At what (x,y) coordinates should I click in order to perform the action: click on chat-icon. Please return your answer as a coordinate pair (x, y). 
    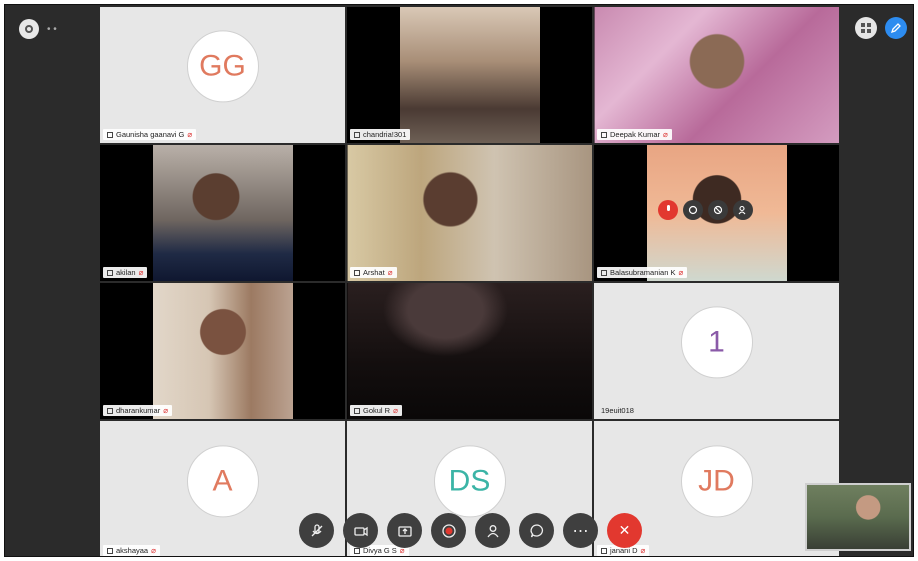
    Looking at the image, I should click on (536, 530).